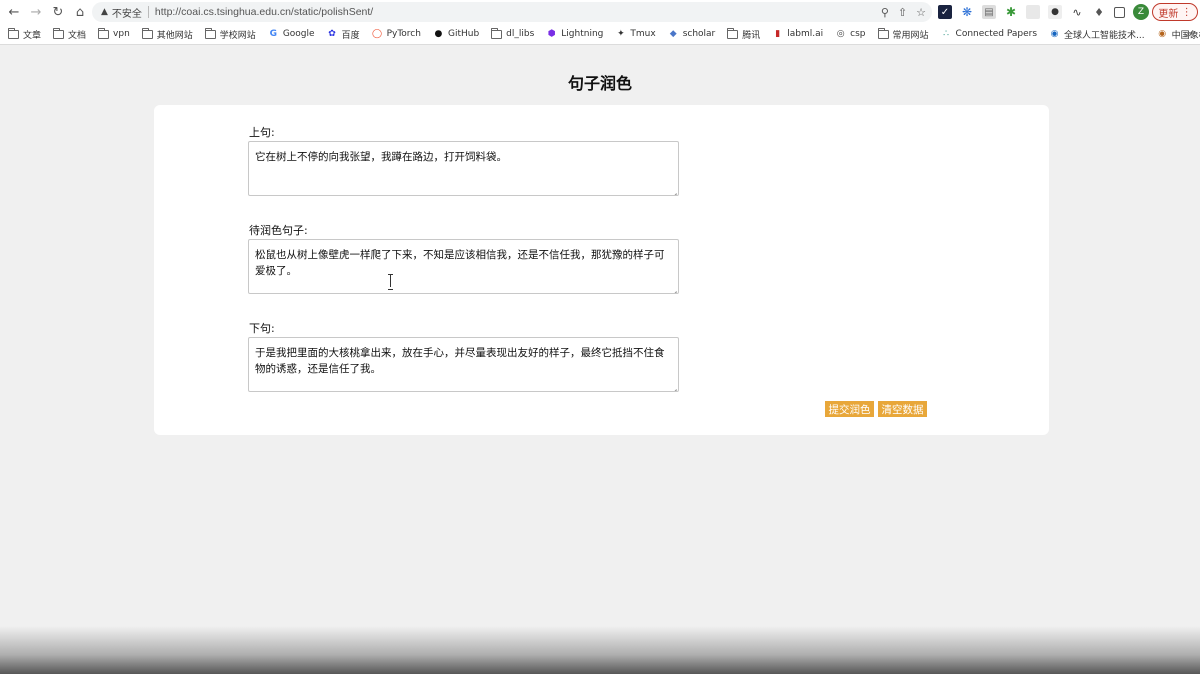 Image resolution: width=1200 pixels, height=674 pixels. Describe the element at coordinates (520, 34) in the screenshot. I see `bookmark-label: dl_libs` at that location.